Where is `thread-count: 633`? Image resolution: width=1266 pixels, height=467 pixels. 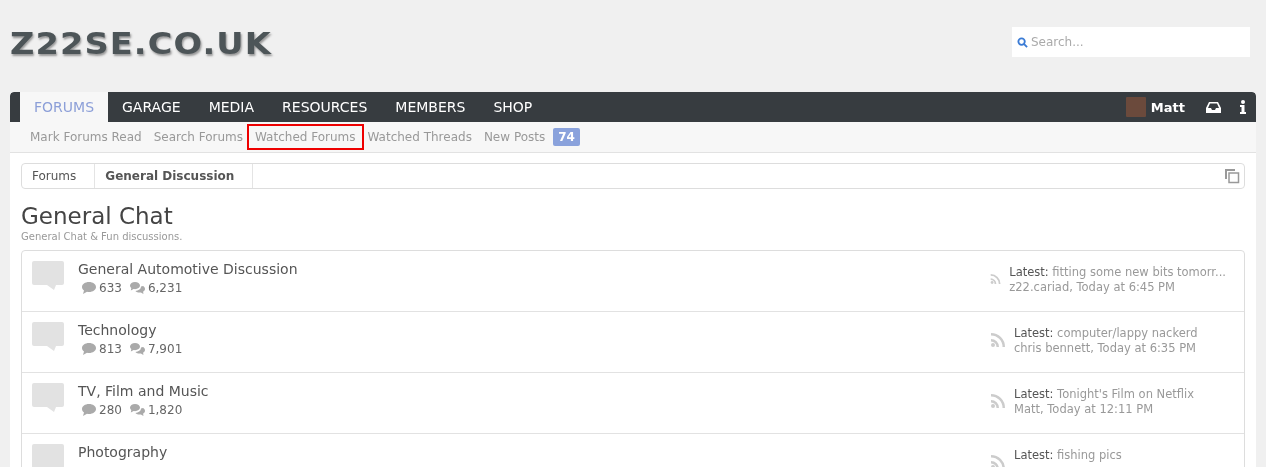 thread-count: 633 is located at coordinates (110, 288).